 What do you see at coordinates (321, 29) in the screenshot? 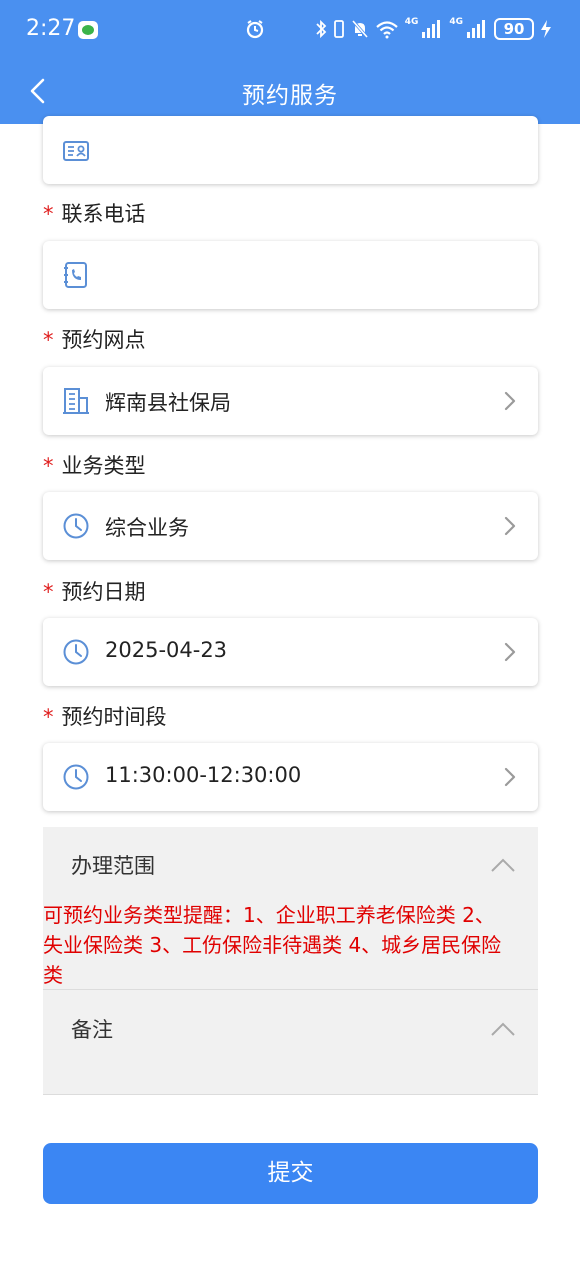
I see `bluetooth-icon` at bounding box center [321, 29].